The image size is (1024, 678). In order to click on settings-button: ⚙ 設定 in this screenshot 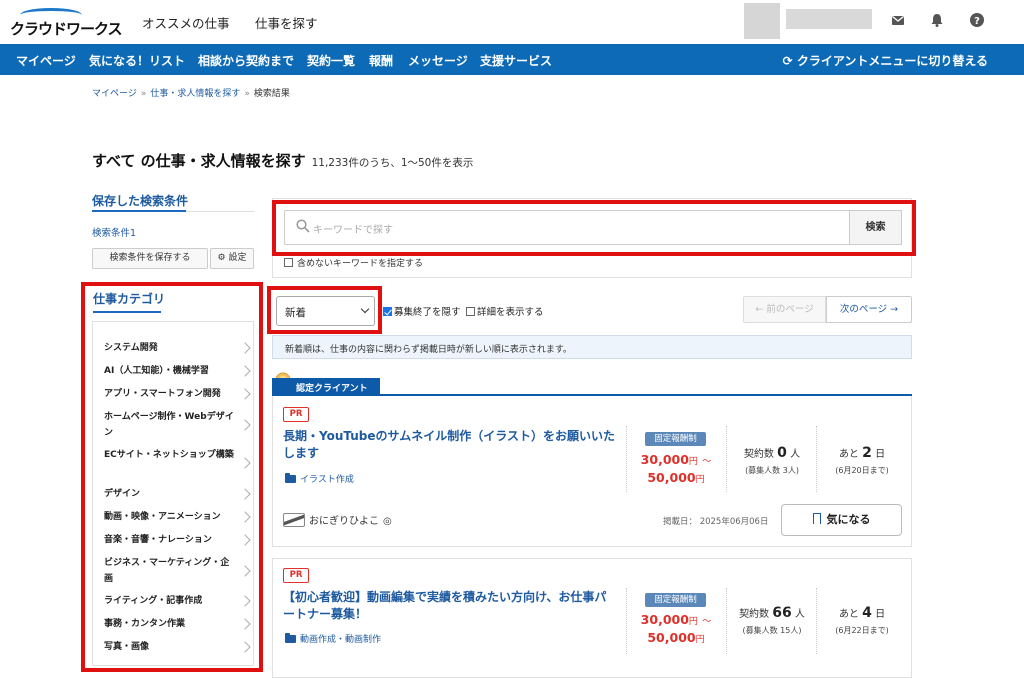, I will do `click(232, 258)`.